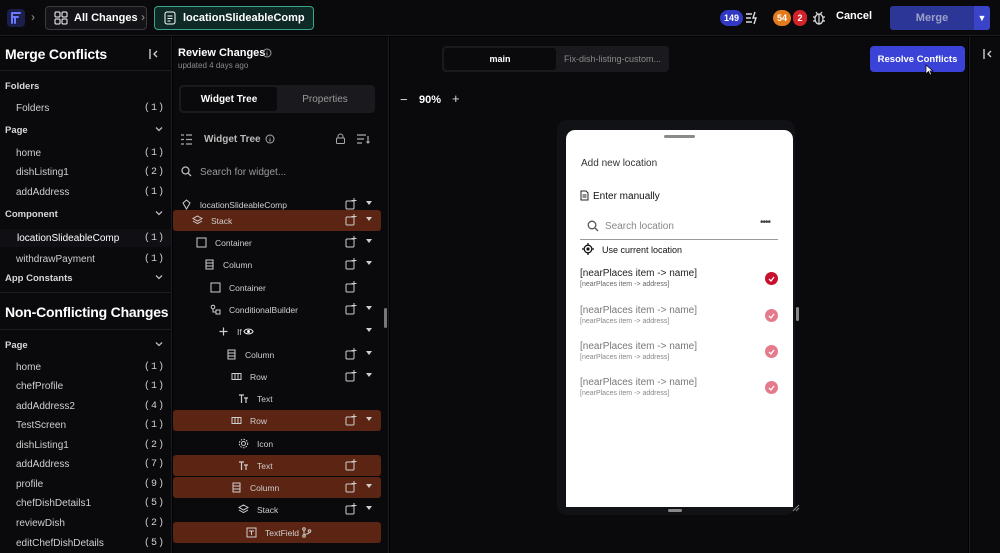  What do you see at coordinates (819, 18) in the screenshot?
I see `bug-icon` at bounding box center [819, 18].